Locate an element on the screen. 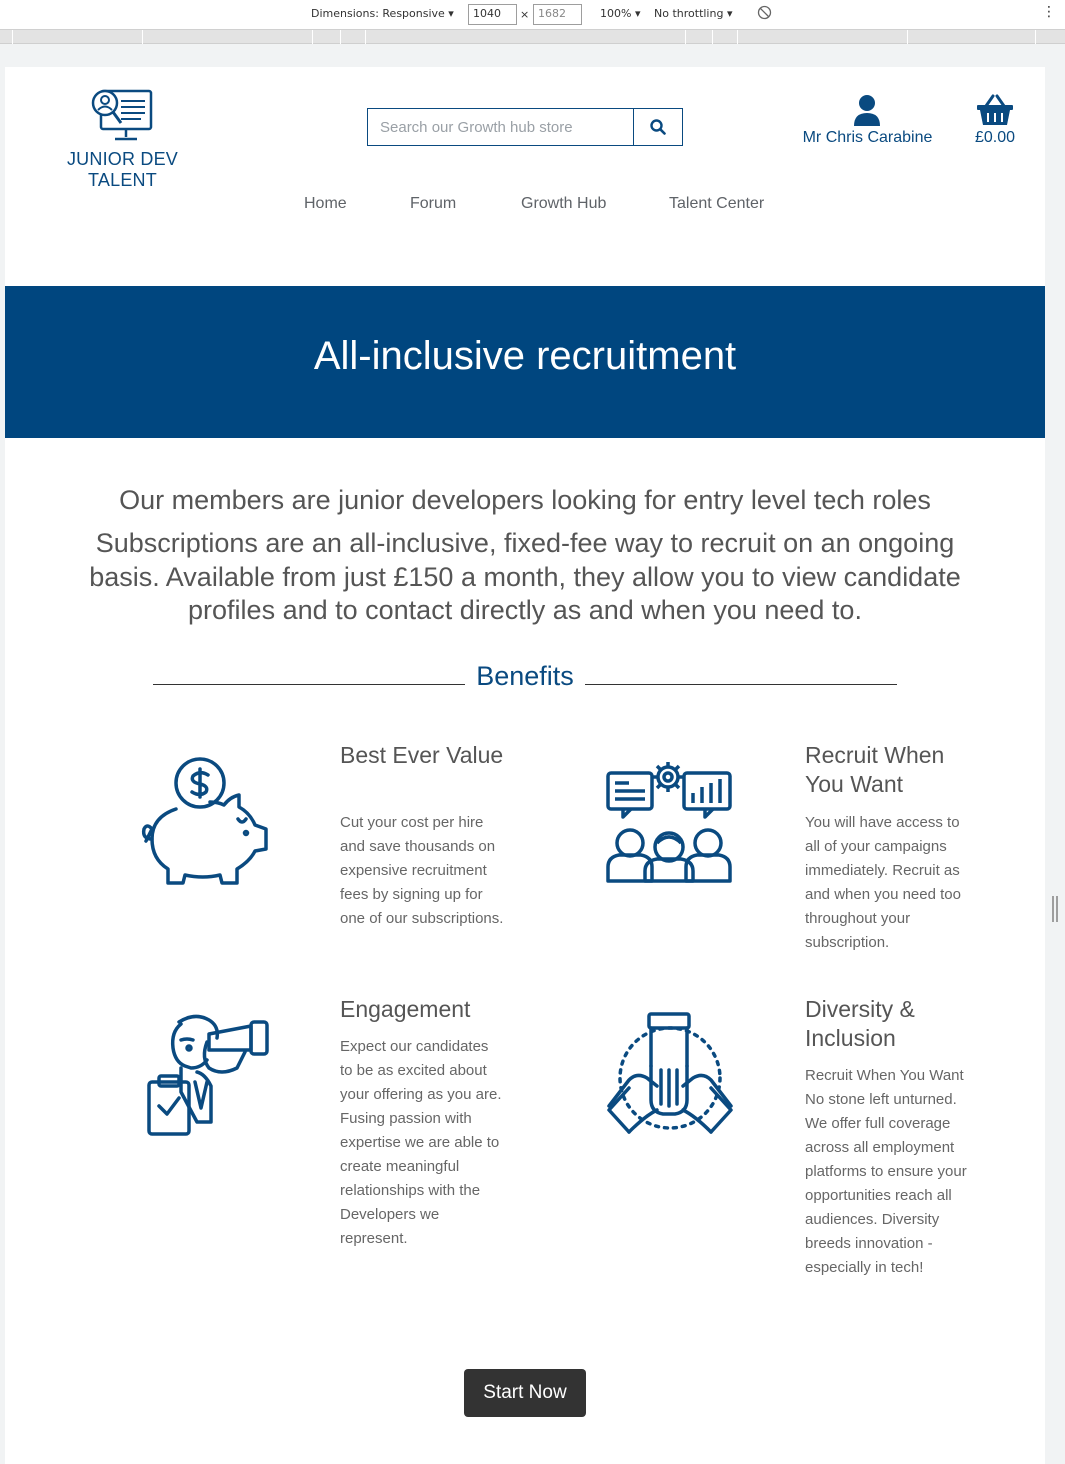 The height and width of the screenshot is (1464, 1065). media-query-ruler is located at coordinates (532, 37).